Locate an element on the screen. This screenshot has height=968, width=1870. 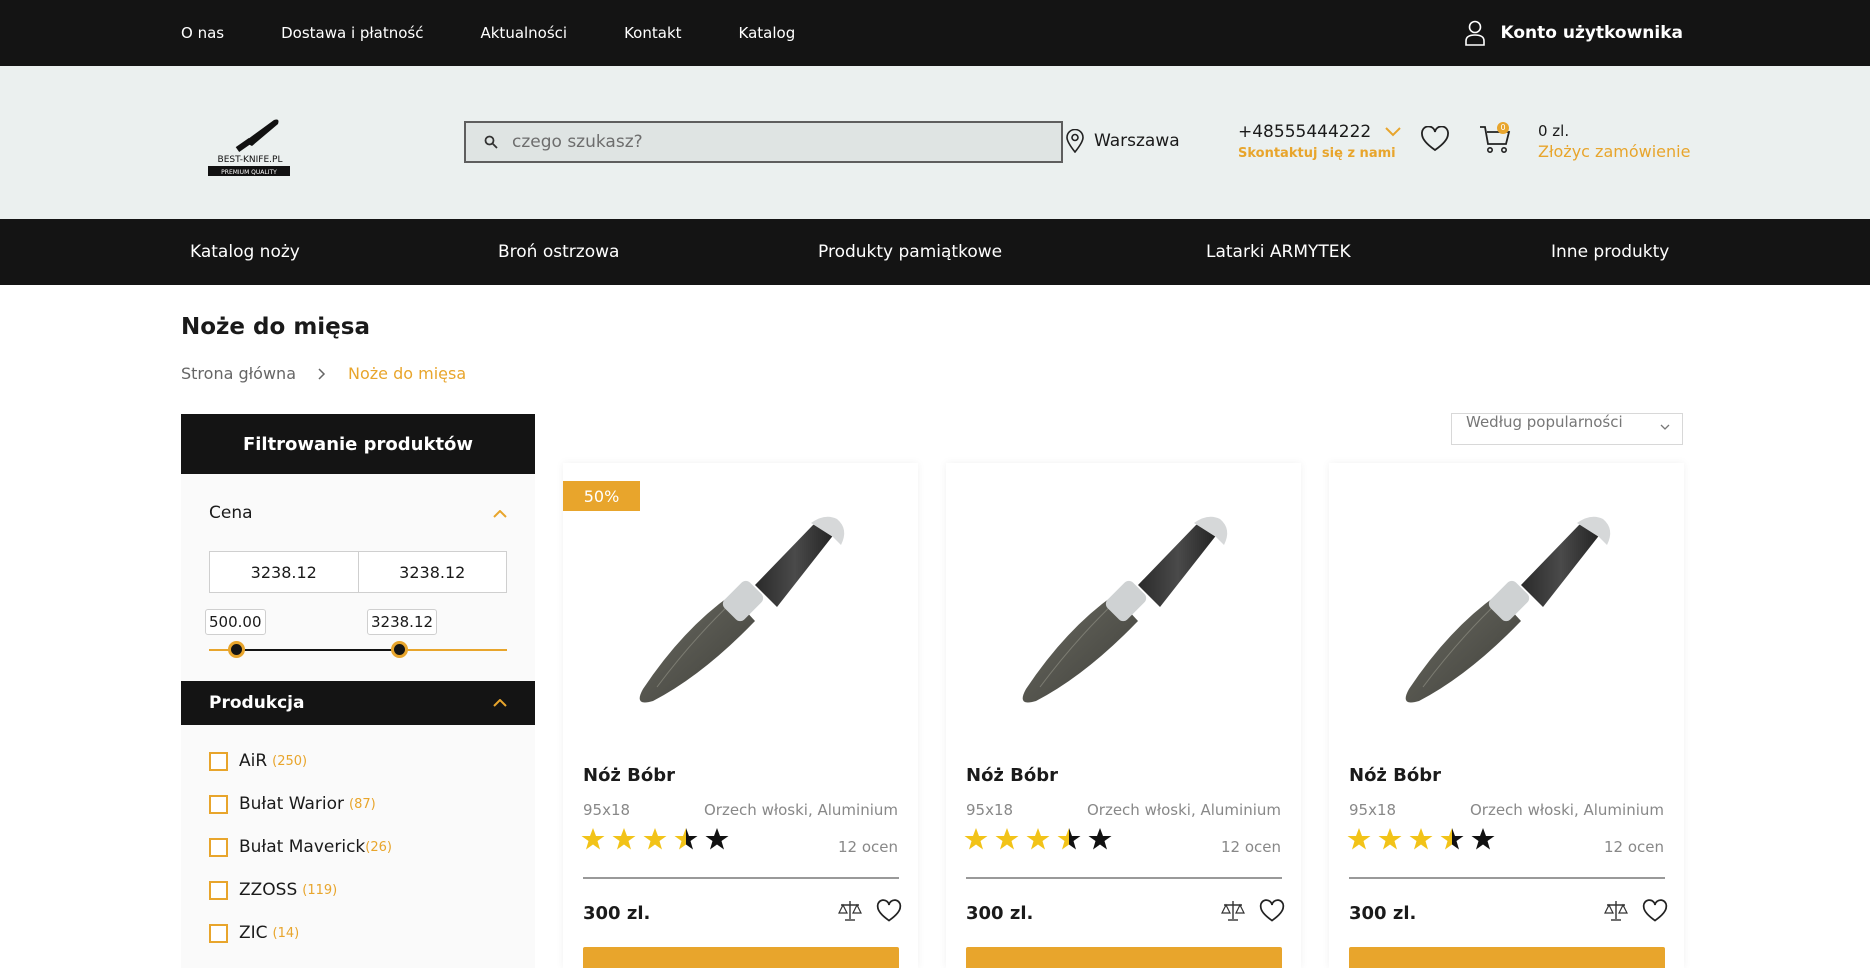
price-slider-max-handle is located at coordinates (399, 649).